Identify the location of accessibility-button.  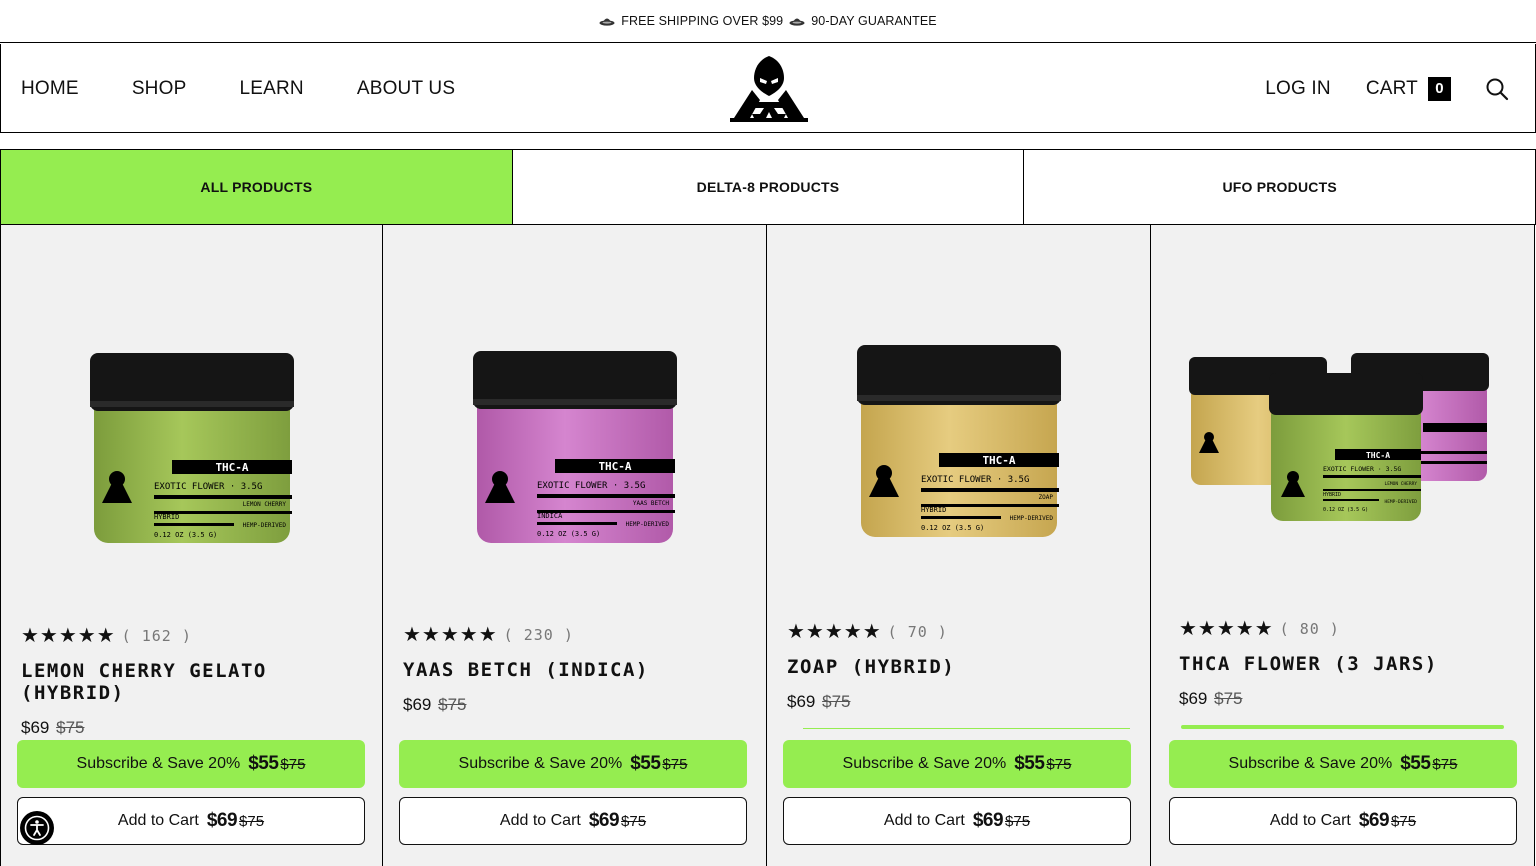
(37, 828).